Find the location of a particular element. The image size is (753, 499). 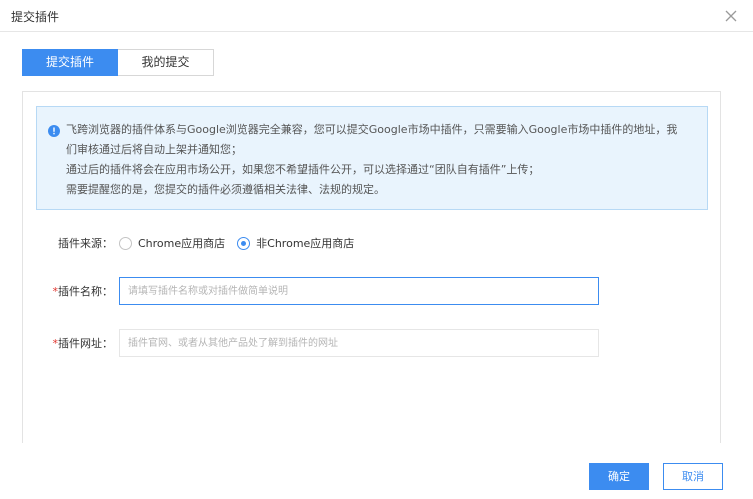

source-label: 插件来源： is located at coordinates (85, 243).